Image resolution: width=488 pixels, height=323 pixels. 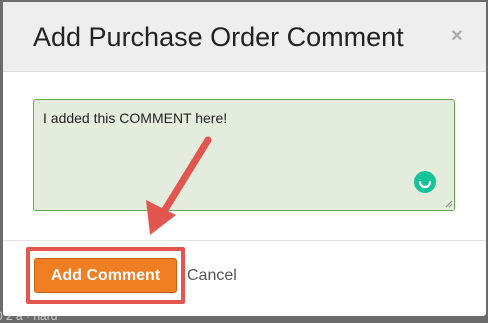 I want to click on add-comment-button: Add Comment, so click(x=105, y=275).